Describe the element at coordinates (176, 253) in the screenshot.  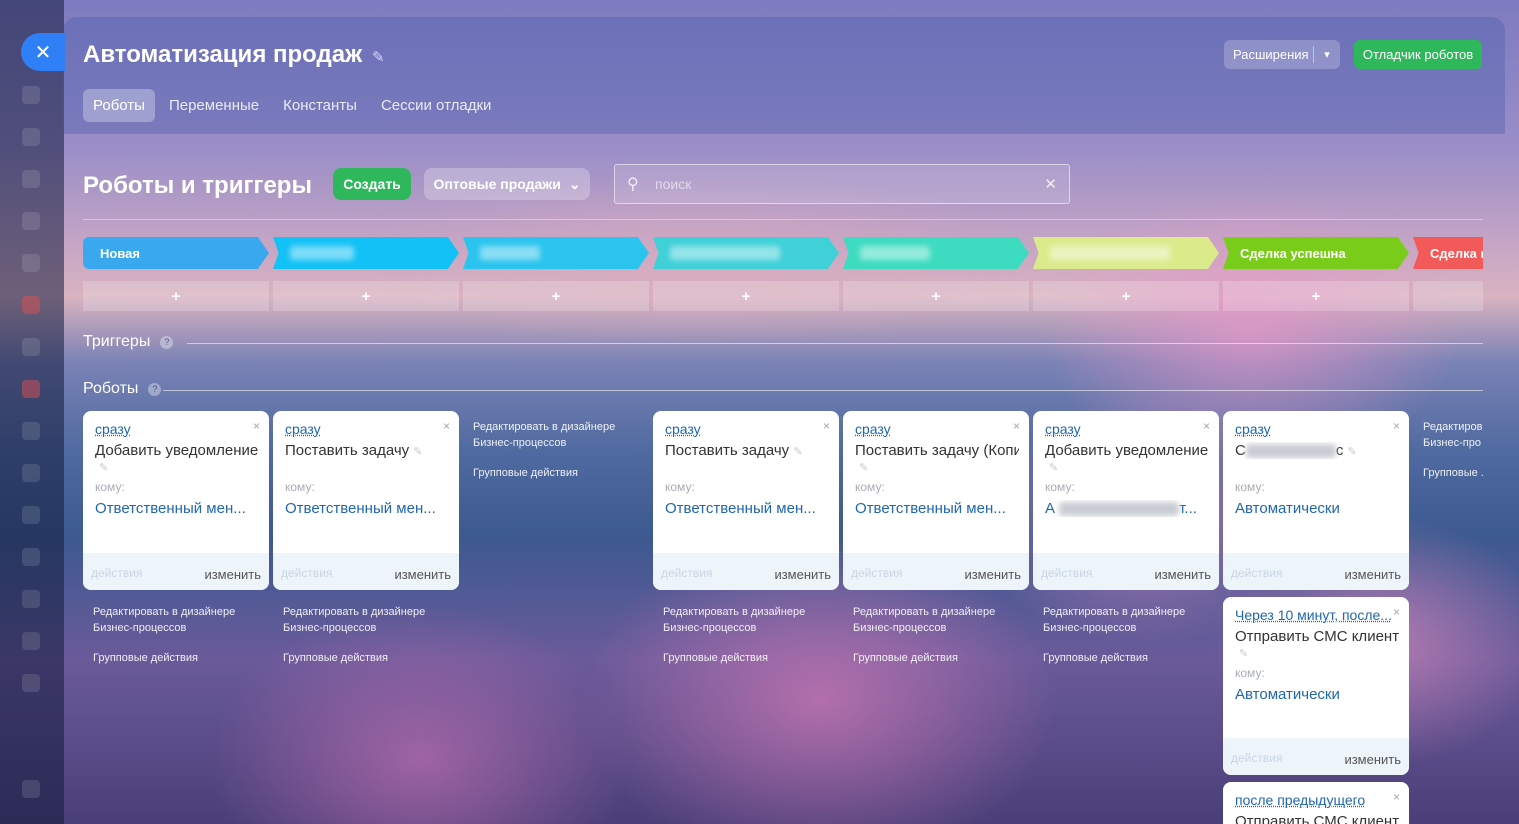
I see `stage-new: Новая` at that location.